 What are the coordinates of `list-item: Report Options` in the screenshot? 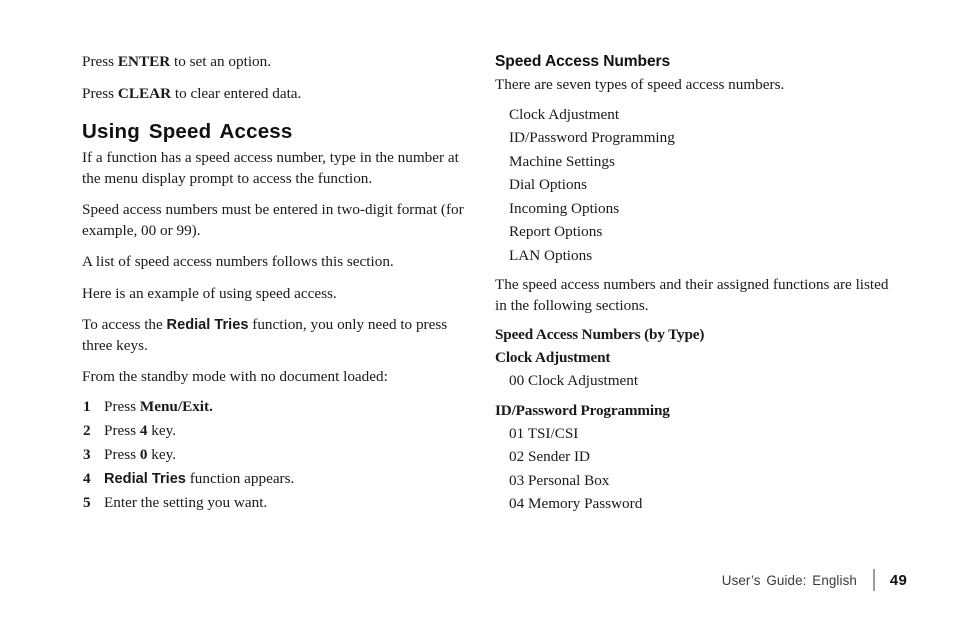 It's located at (556, 231).